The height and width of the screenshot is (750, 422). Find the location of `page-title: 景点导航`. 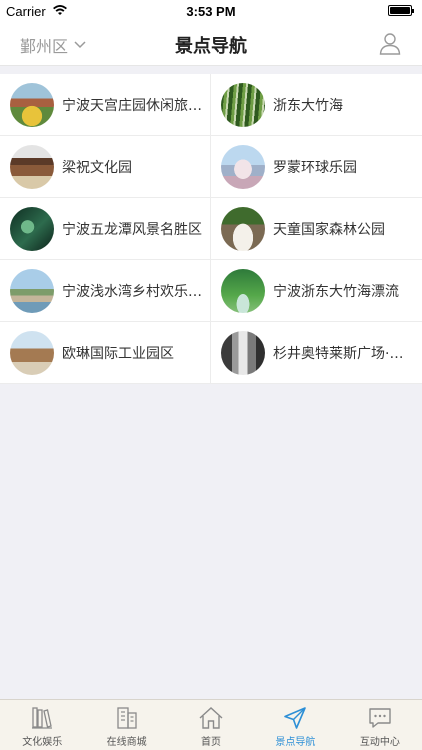

page-title: 景点导航 is located at coordinates (211, 46).